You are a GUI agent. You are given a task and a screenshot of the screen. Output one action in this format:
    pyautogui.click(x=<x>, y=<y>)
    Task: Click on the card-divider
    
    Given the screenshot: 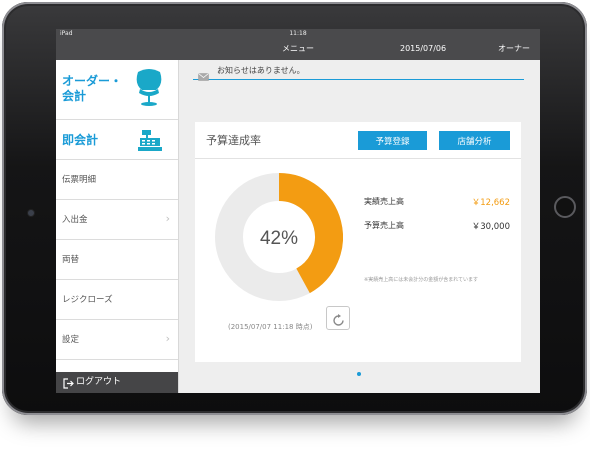 What is the action you would take?
    pyautogui.click(x=358, y=158)
    